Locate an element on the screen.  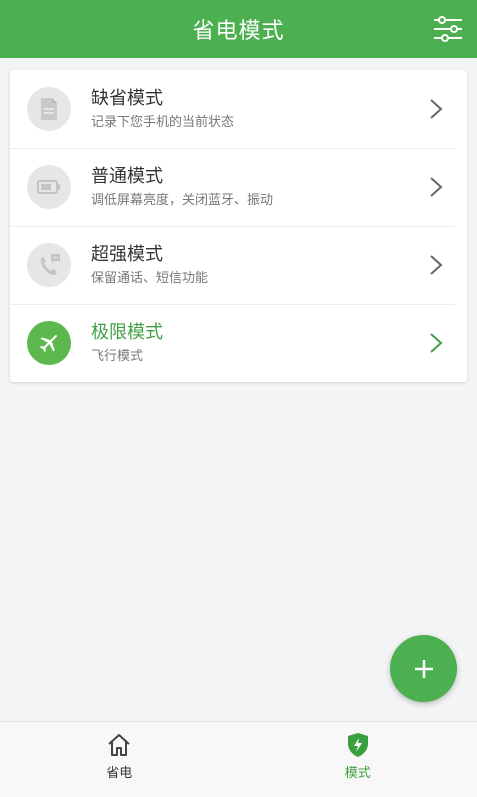
battery-icon is located at coordinates (48, 187).